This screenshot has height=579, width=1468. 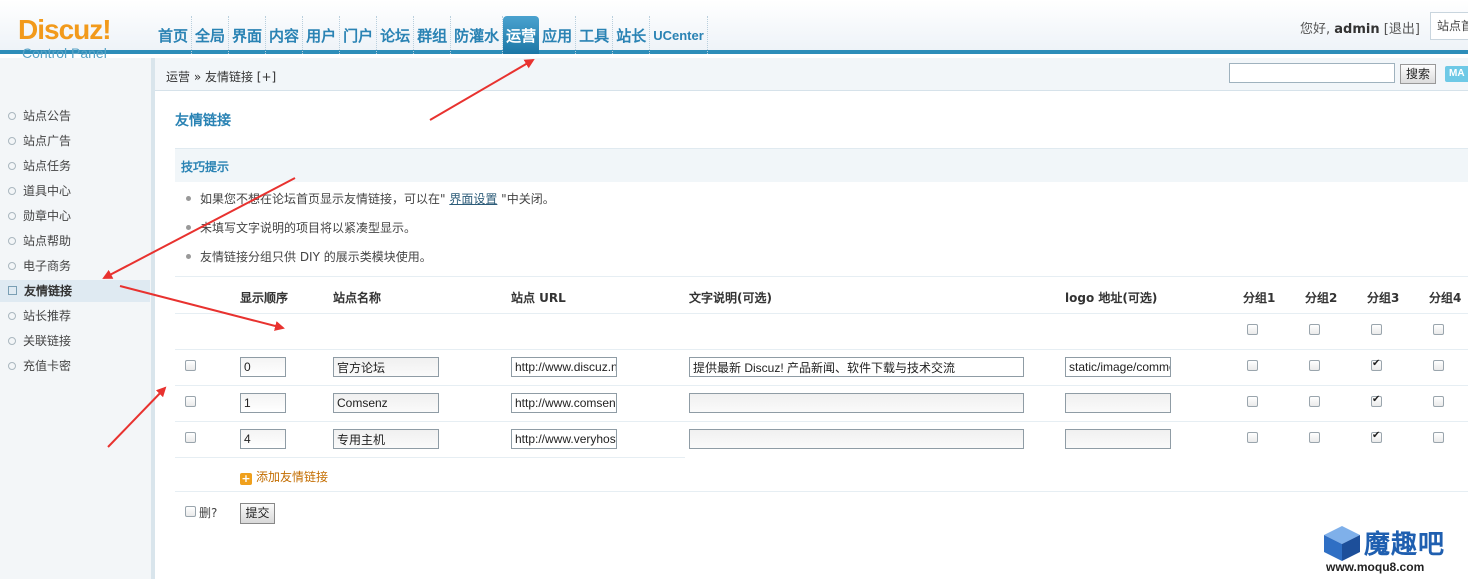 I want to click on tip-item: 未填写文字说明的项目将以紧凑型显示。, so click(x=301, y=227).